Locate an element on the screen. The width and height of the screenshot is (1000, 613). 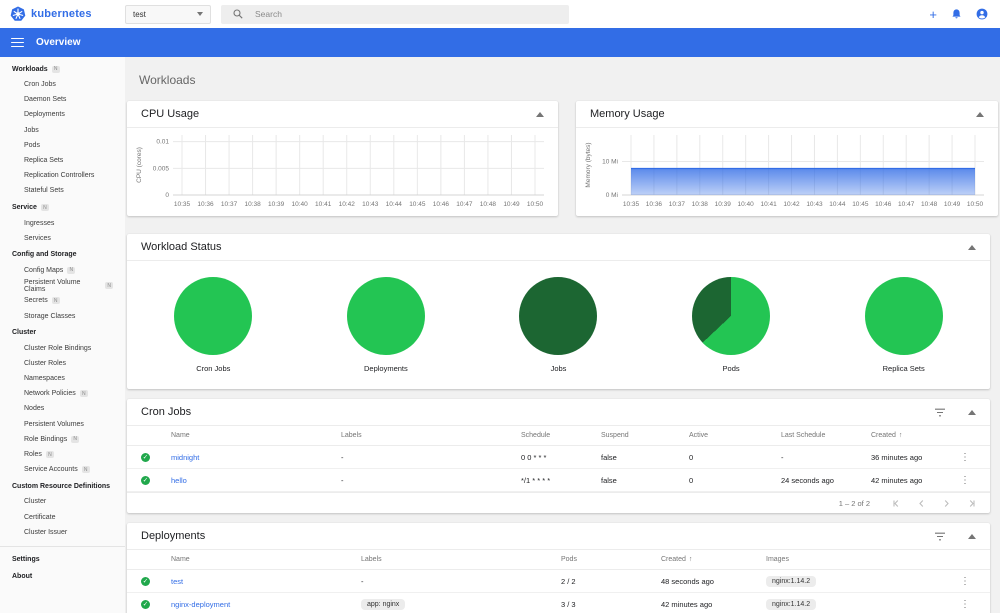
namespace-selector: test is located at coordinates (168, 14).